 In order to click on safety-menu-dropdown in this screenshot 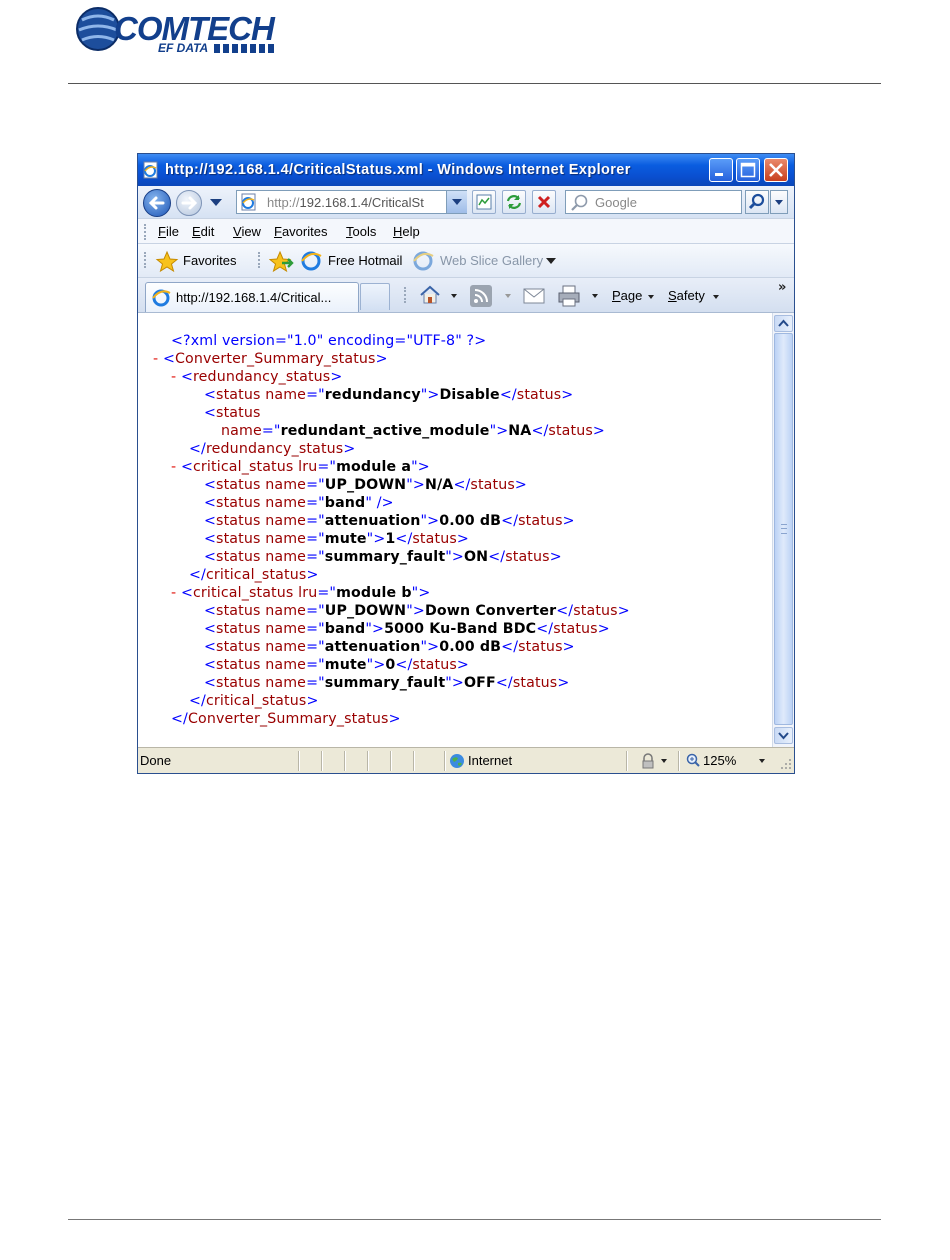, I will do `click(716, 297)`.